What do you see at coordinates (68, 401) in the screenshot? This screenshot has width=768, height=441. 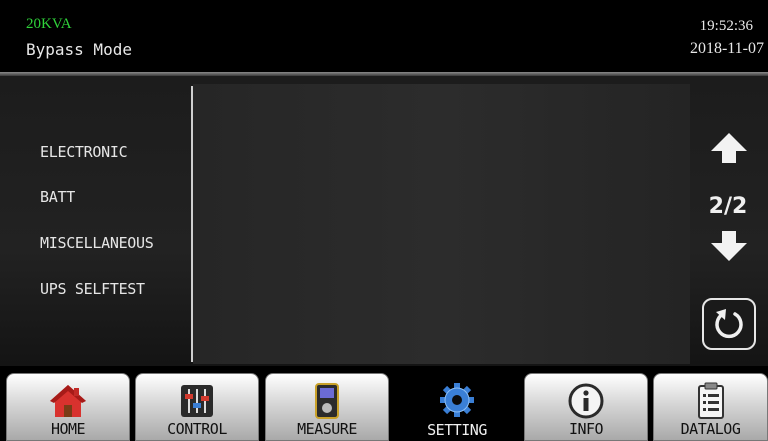 I see `home-icon` at bounding box center [68, 401].